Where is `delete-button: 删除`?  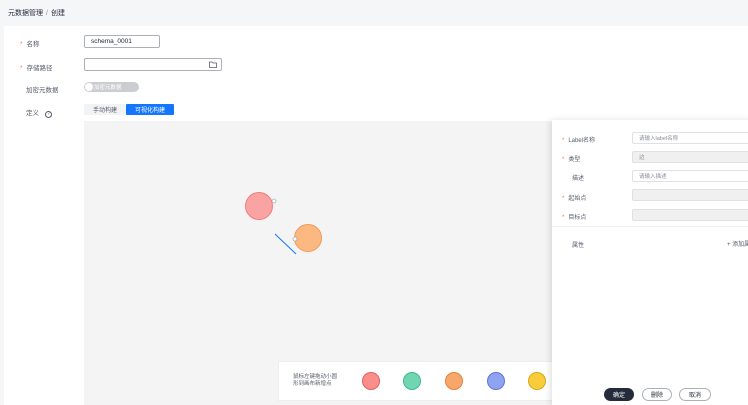
delete-button: 删除 is located at coordinates (657, 394).